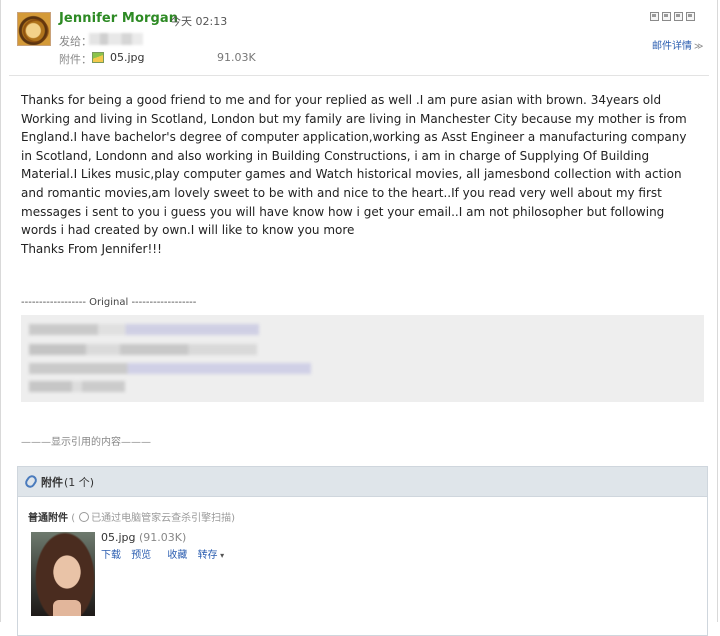 The image size is (720, 636). What do you see at coordinates (672, 46) in the screenshot?
I see `mail-details-label: 邮件详情` at bounding box center [672, 46].